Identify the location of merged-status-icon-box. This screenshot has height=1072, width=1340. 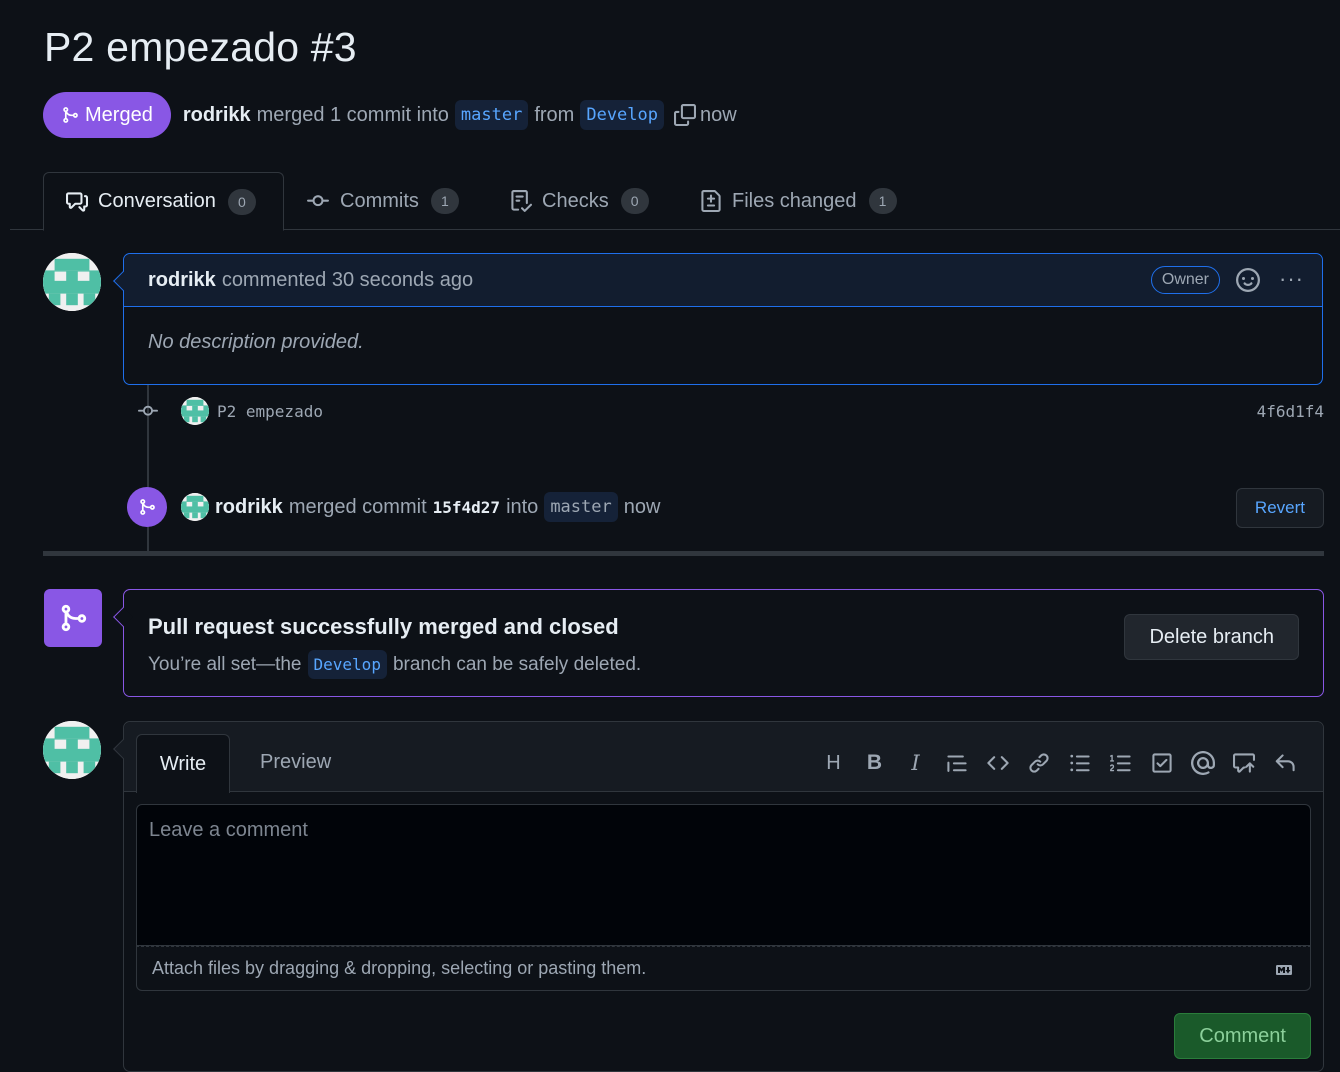
(73, 618).